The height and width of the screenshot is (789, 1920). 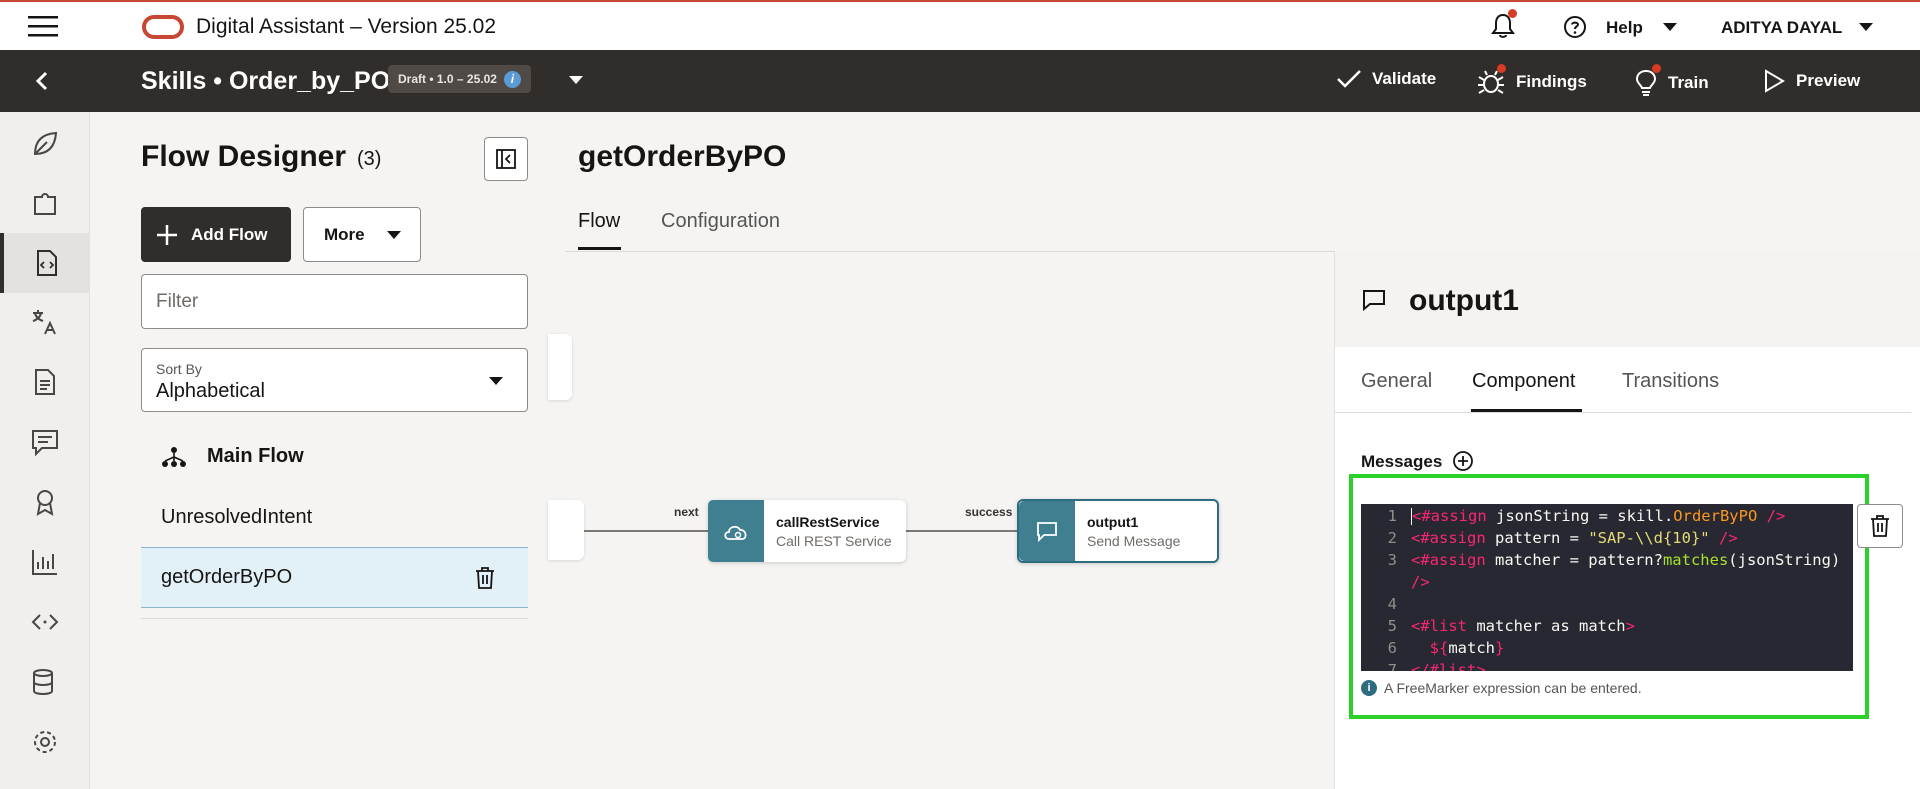 What do you see at coordinates (255, 456) in the screenshot?
I see `flow-item-label: Main Flow` at bounding box center [255, 456].